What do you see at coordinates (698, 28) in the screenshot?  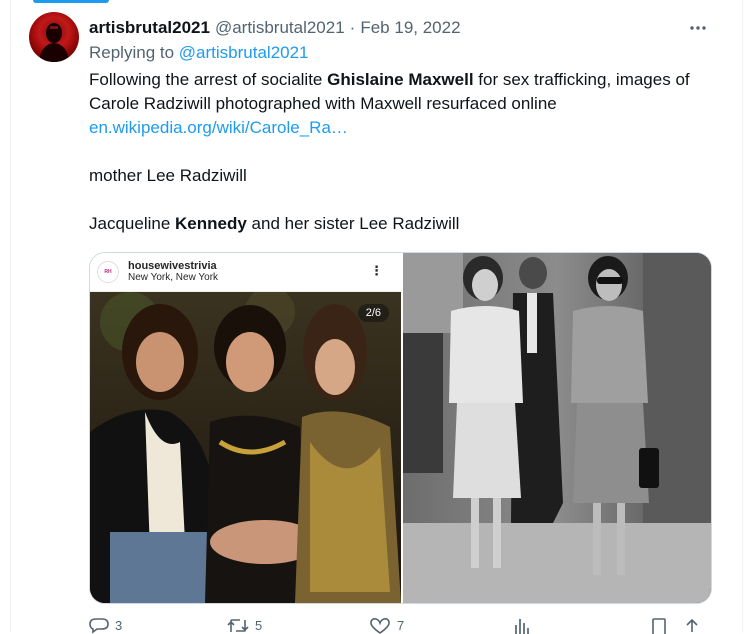 I see `more-horizontal-icon` at bounding box center [698, 28].